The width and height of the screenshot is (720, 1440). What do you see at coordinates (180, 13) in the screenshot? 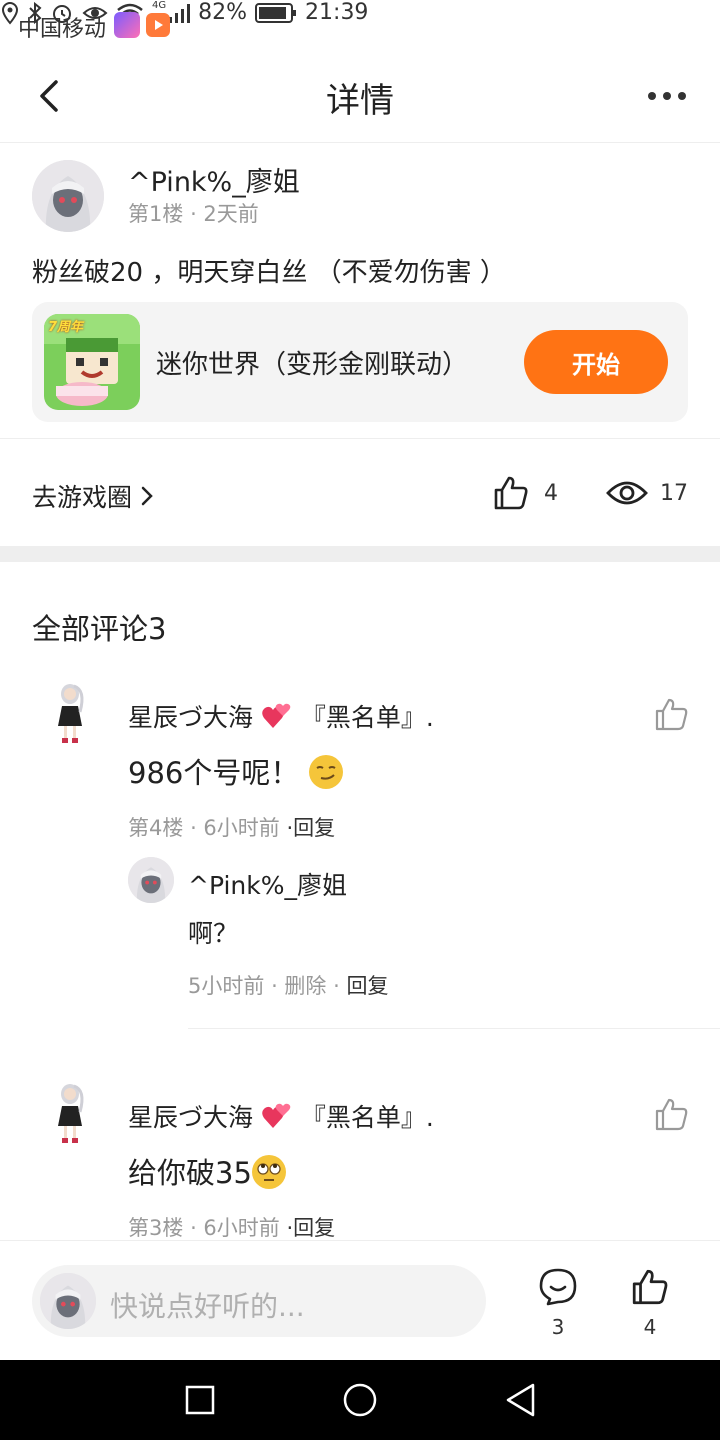
I see `signal-icon` at bounding box center [180, 13].